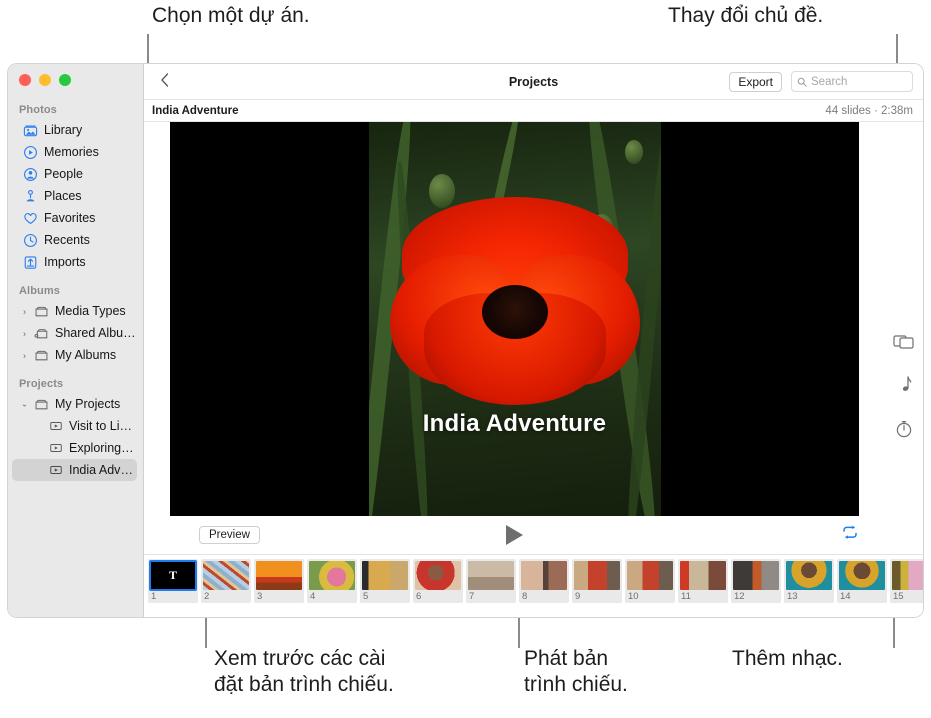  What do you see at coordinates (25, 80) in the screenshot?
I see `close-window-button` at bounding box center [25, 80].